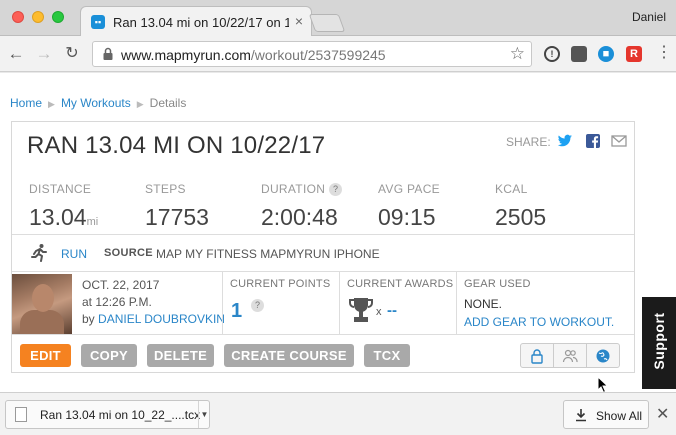 The height and width of the screenshot is (435, 676). Describe the element at coordinates (392, 310) in the screenshot. I see `awards-count: --` at that location.